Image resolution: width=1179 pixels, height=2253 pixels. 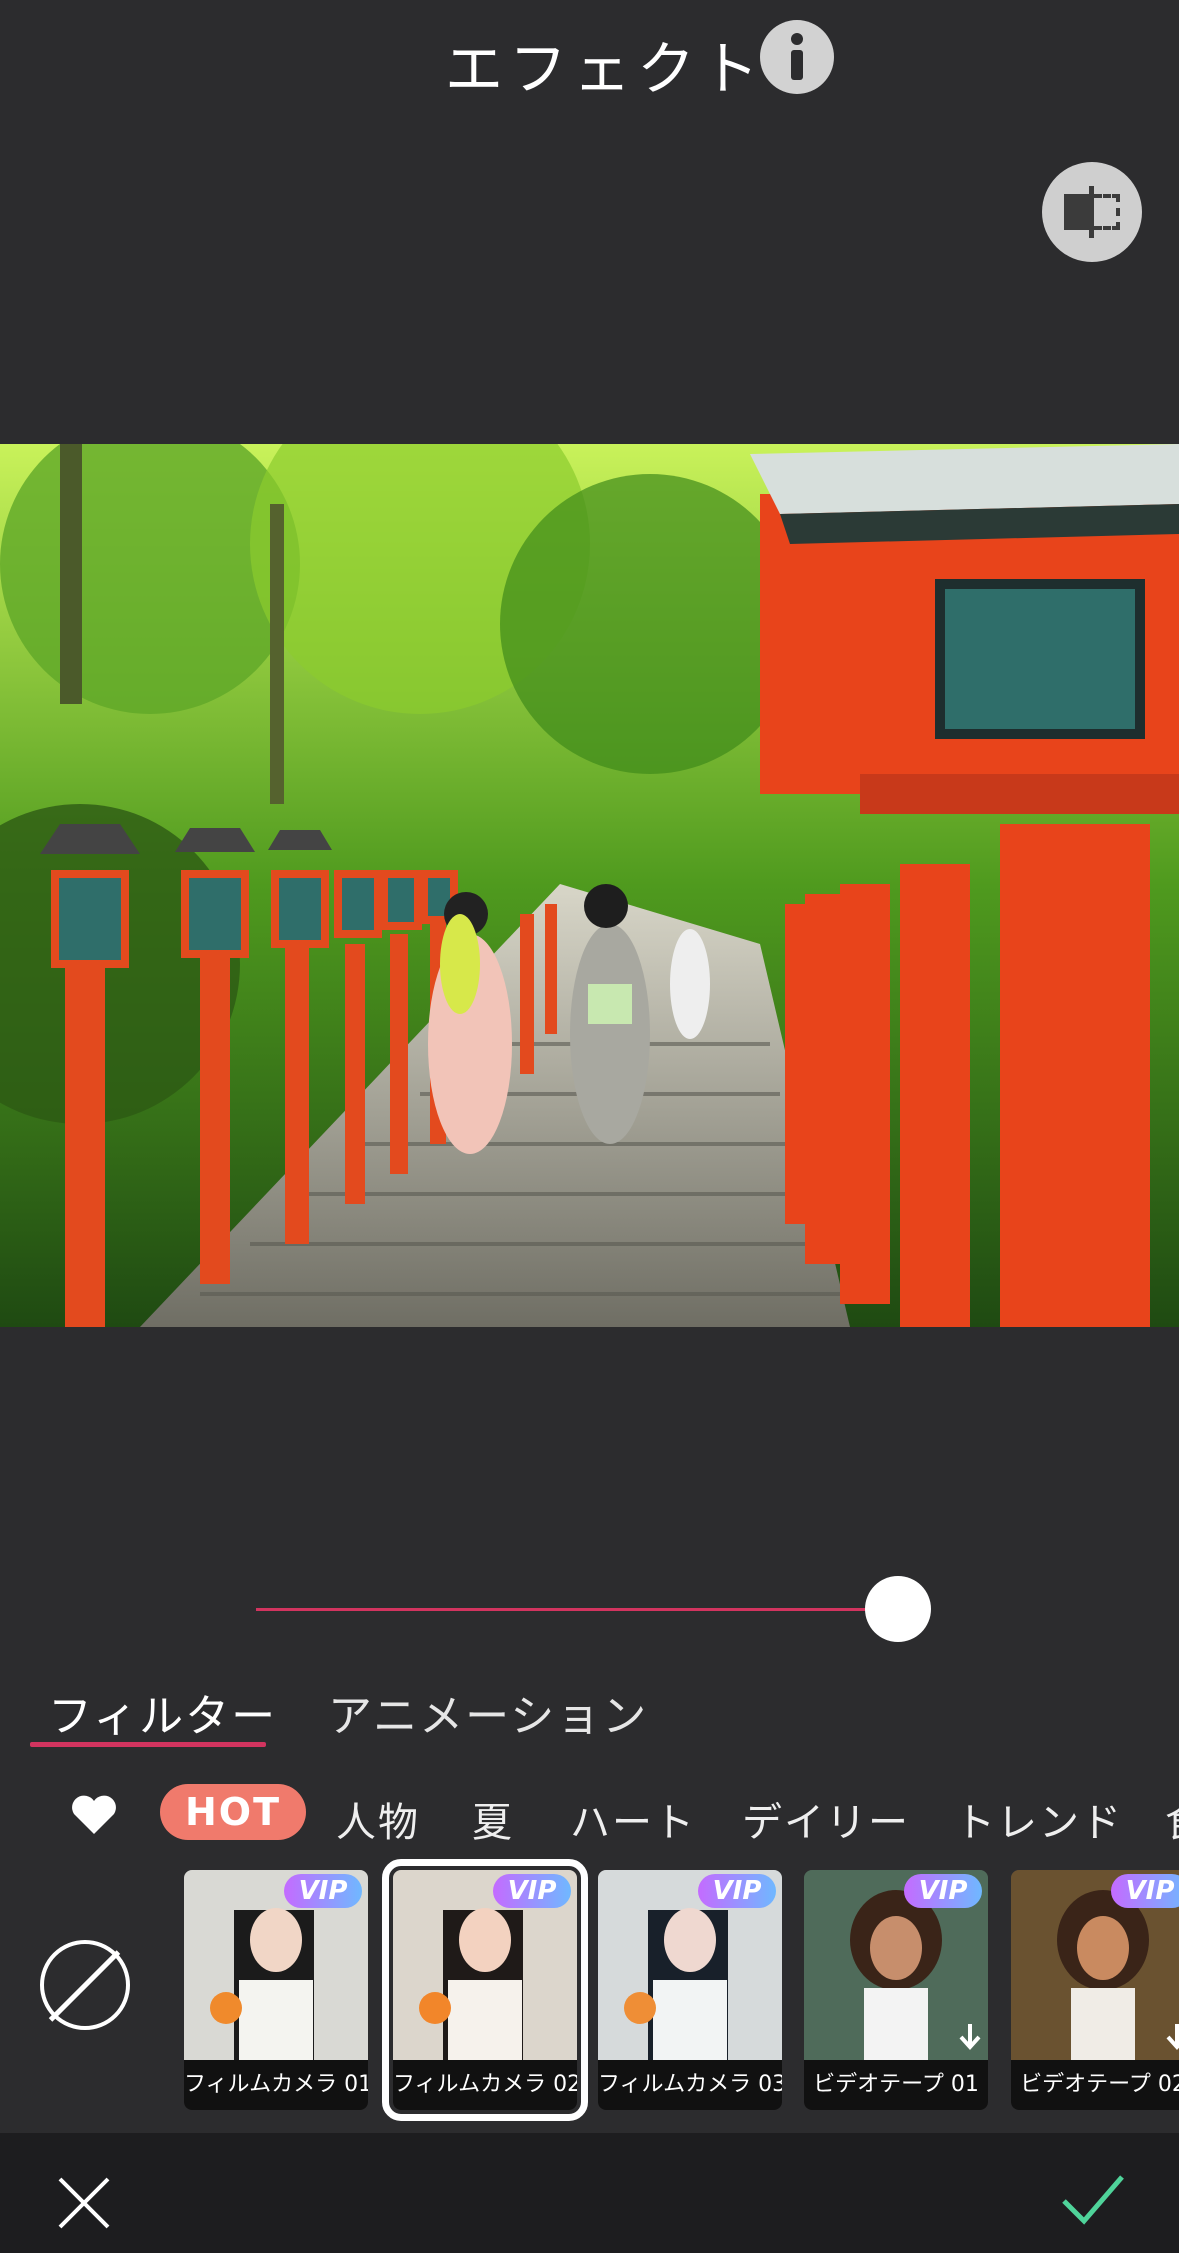 I want to click on category-hot: HOT, so click(x=233, y=1812).